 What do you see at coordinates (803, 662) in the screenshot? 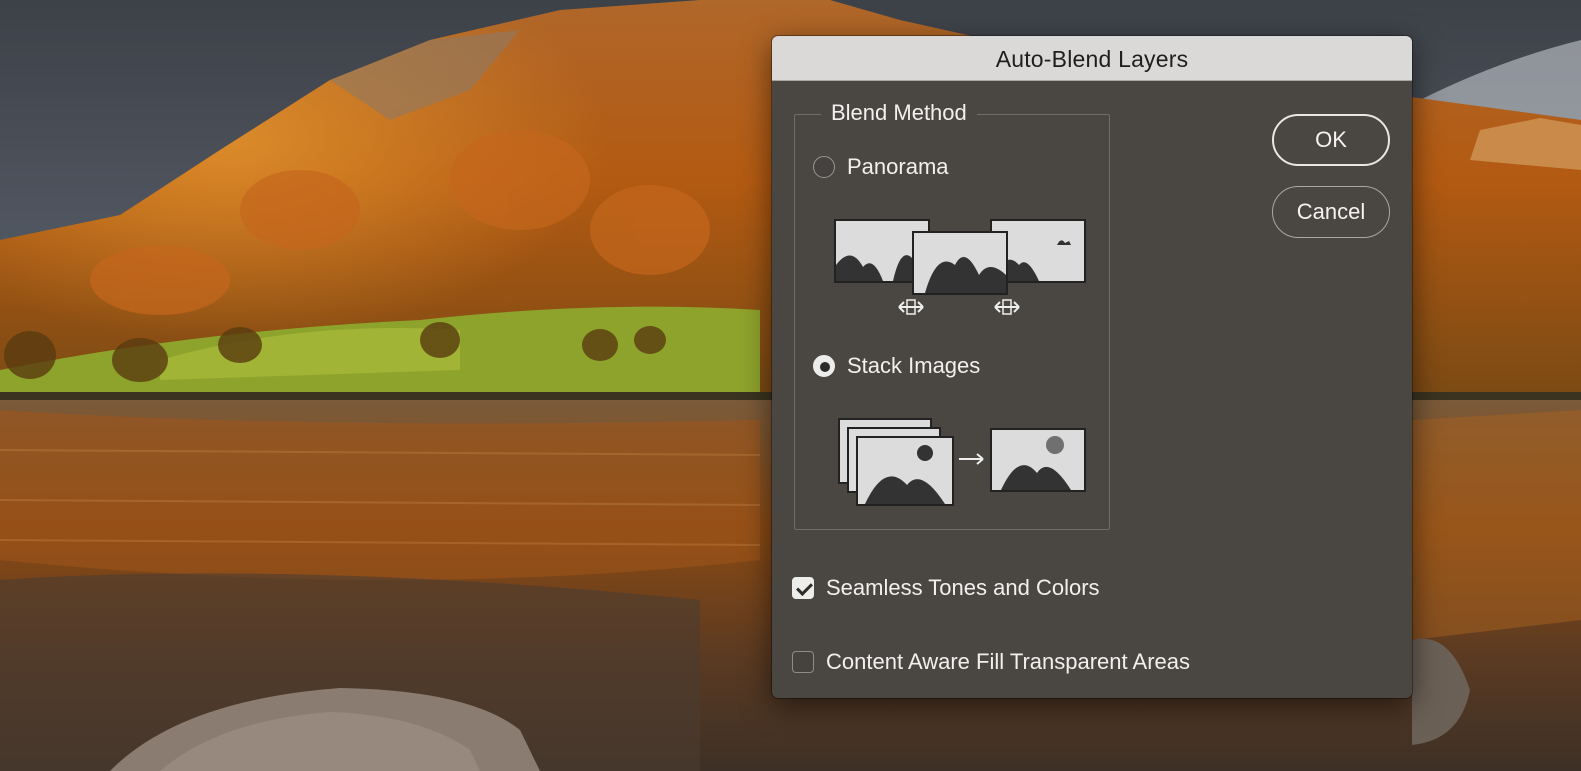
I see `content-aware-fill-checkbox` at bounding box center [803, 662].